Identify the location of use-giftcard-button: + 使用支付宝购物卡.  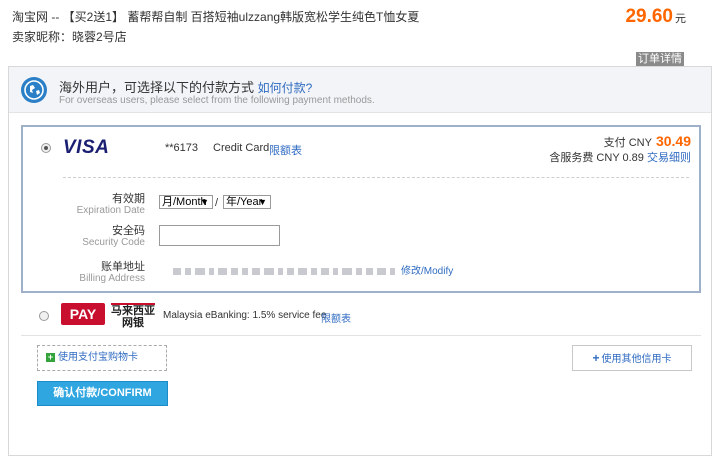
(102, 358).